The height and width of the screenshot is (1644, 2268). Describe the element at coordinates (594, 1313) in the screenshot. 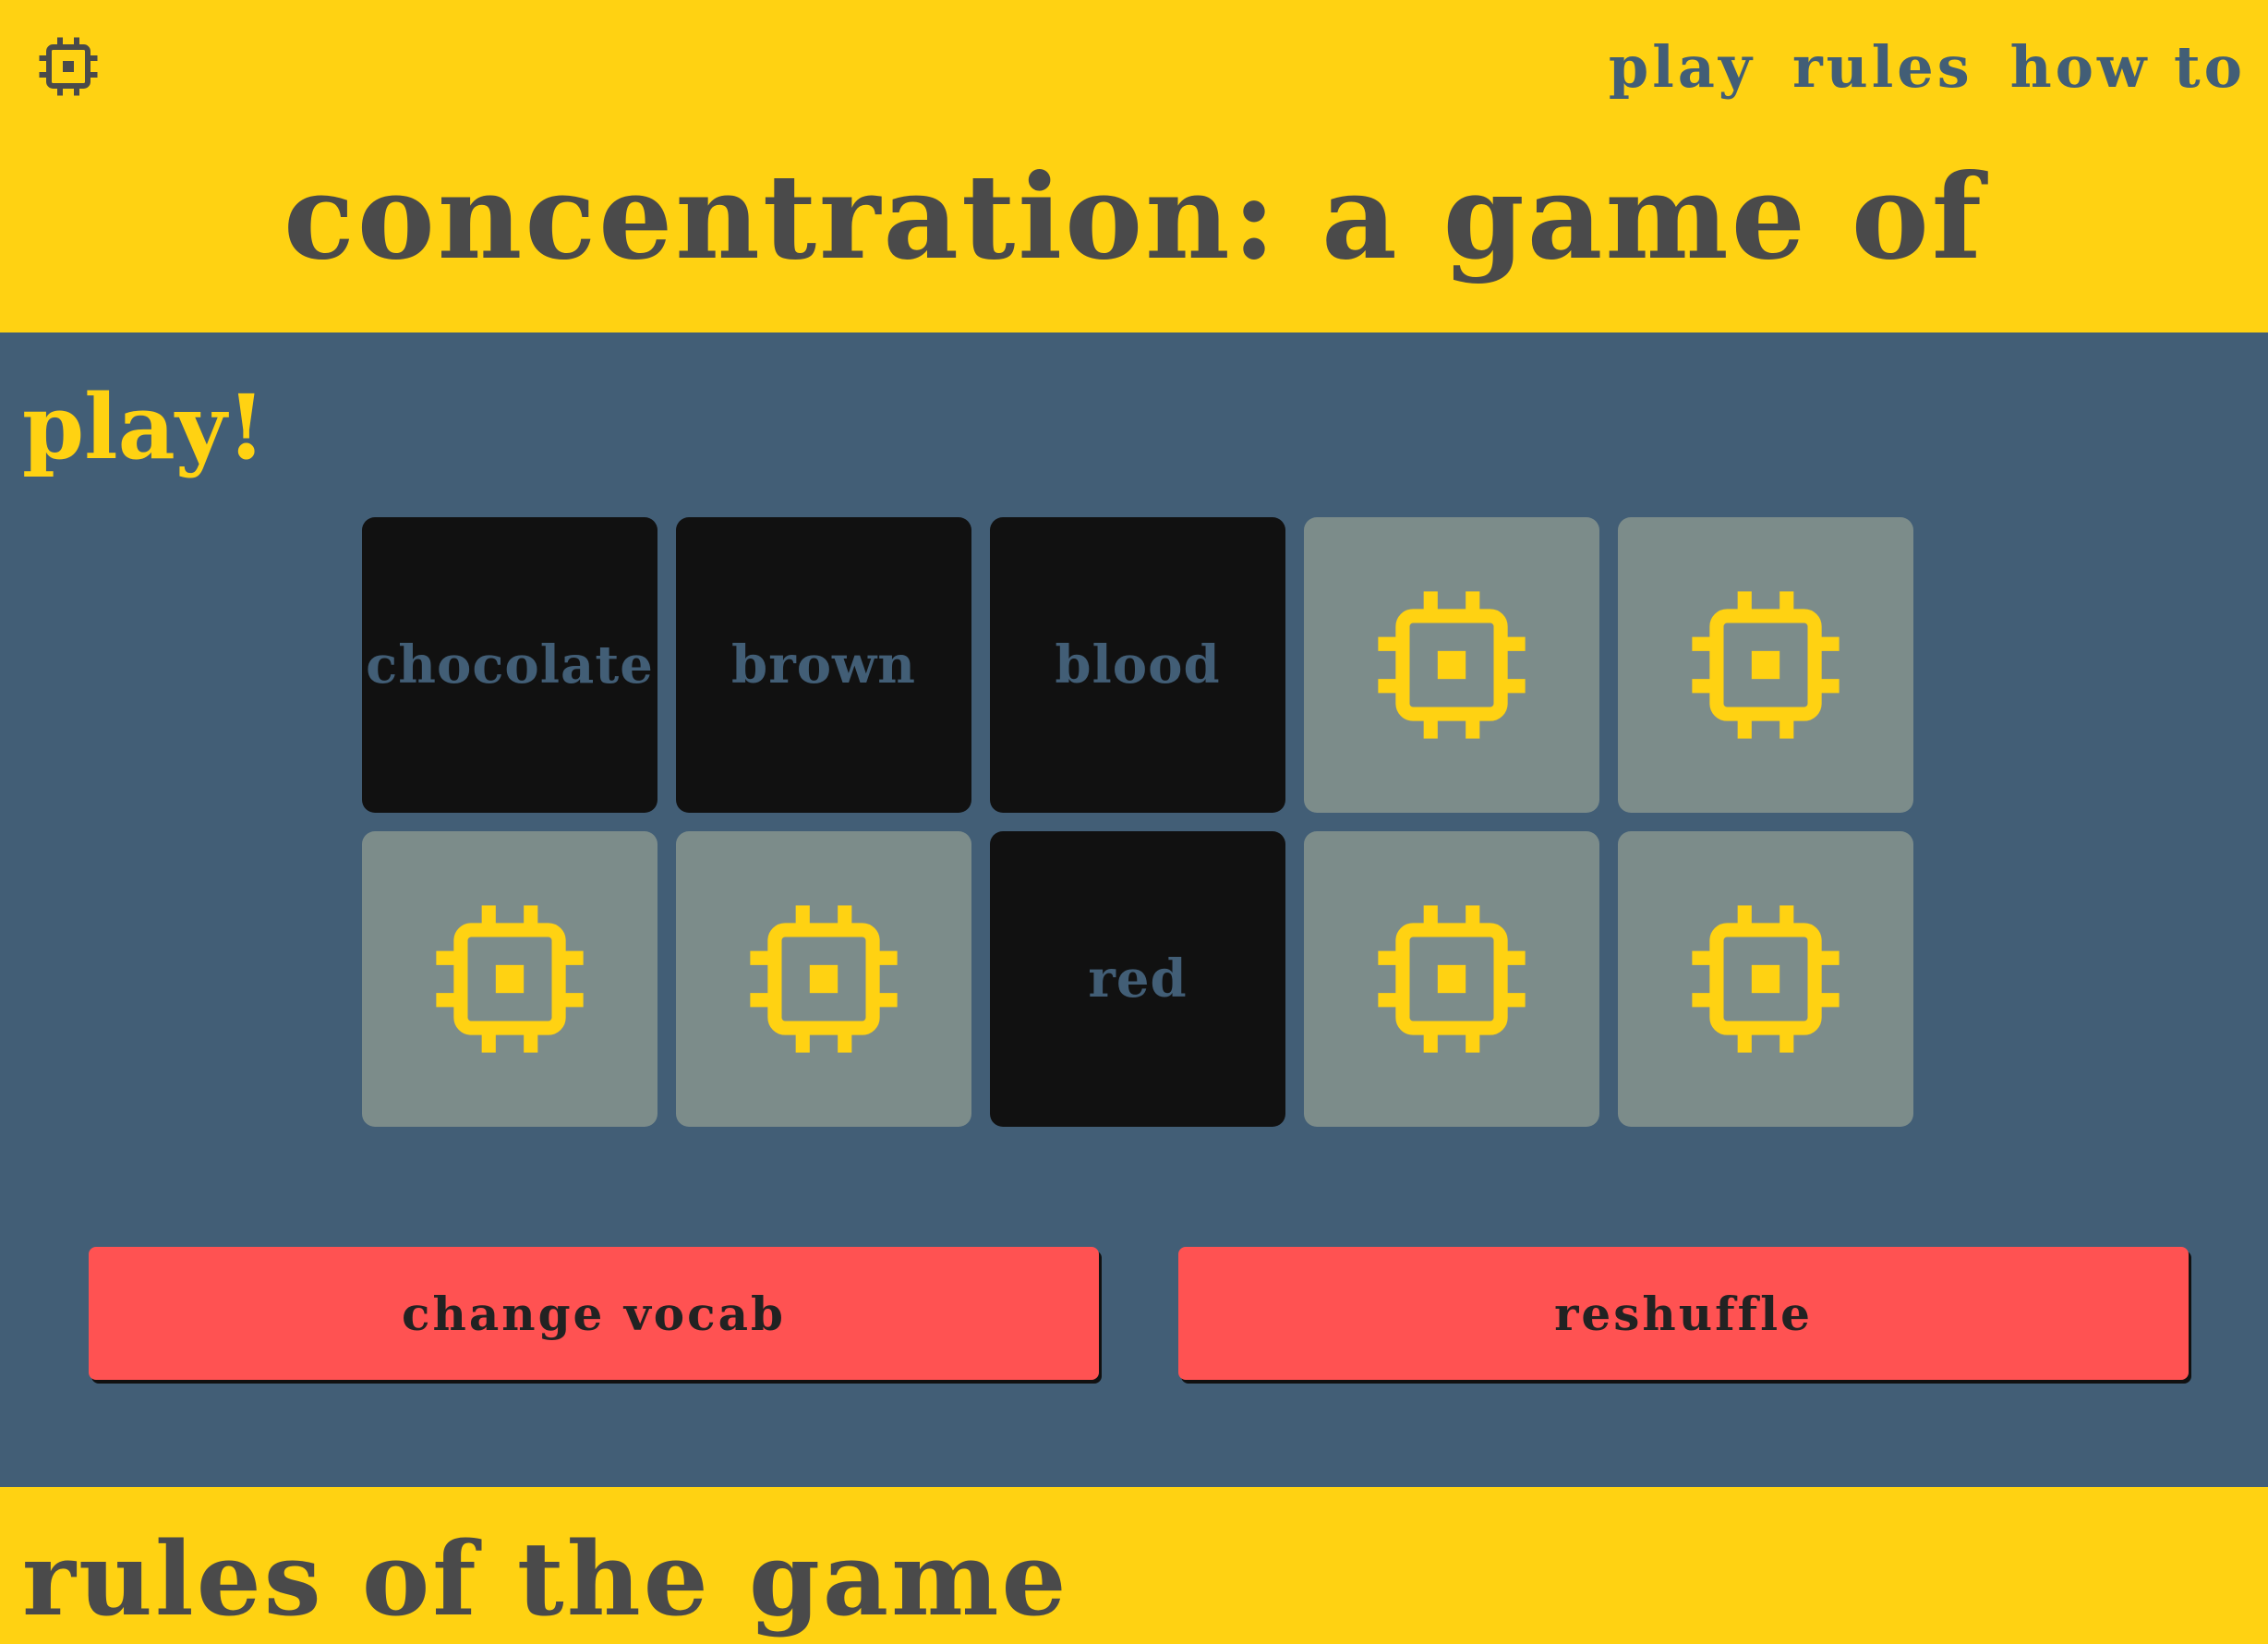

I see `change-vocab-button: change vocab` at that location.